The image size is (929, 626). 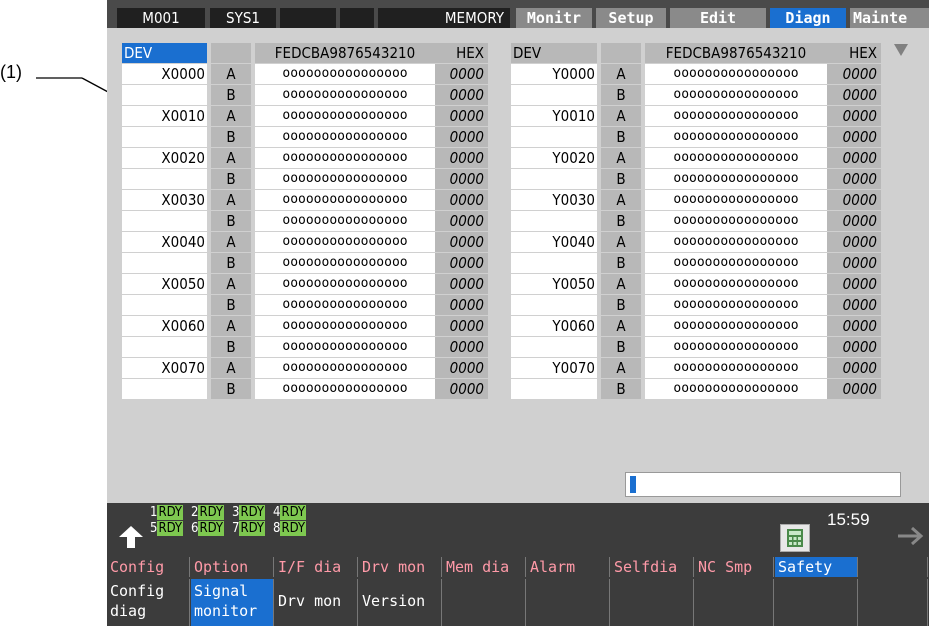 What do you see at coordinates (164, 158) in the screenshot?
I see `device-address: X0020` at bounding box center [164, 158].